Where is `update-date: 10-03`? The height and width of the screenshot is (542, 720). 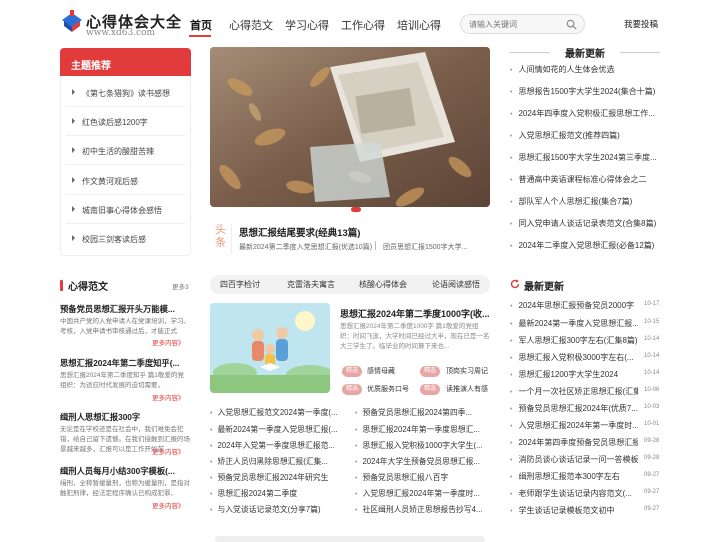
update-date: 10-03 is located at coordinates (652, 407).